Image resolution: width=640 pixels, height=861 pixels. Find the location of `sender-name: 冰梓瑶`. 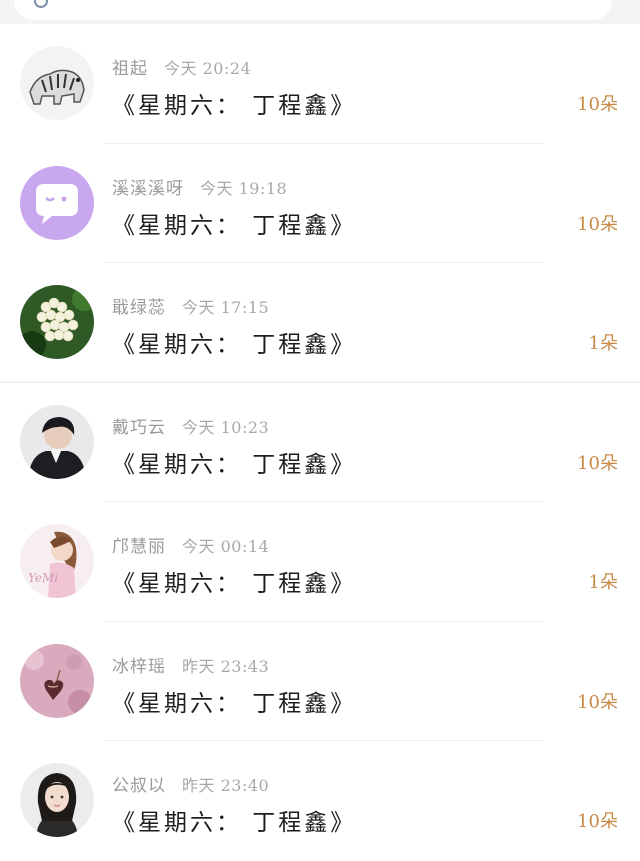

sender-name: 冰梓瑶 is located at coordinates (139, 666).